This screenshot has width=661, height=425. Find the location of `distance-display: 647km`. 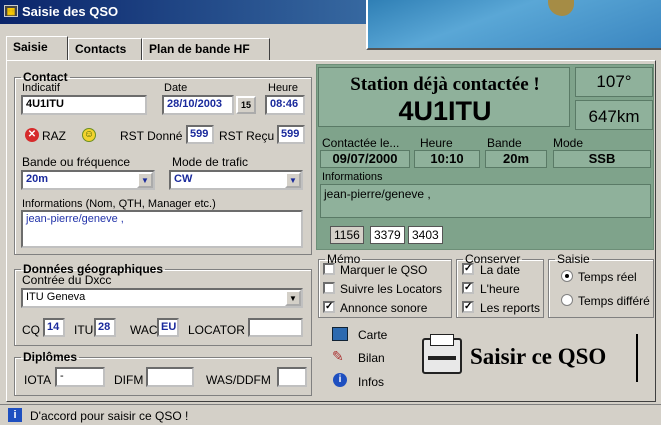

distance-display: 647km is located at coordinates (614, 115).